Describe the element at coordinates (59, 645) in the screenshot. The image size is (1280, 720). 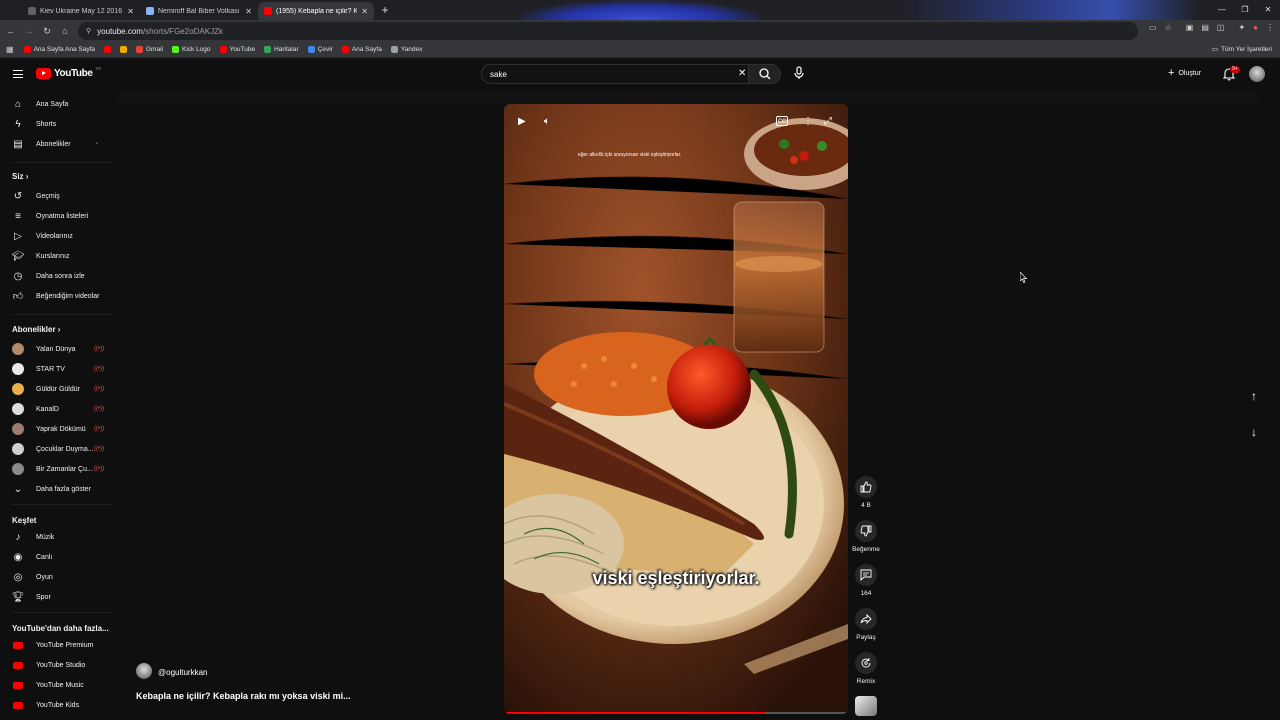
I see `sidebar-item: YouTube Premium` at that location.